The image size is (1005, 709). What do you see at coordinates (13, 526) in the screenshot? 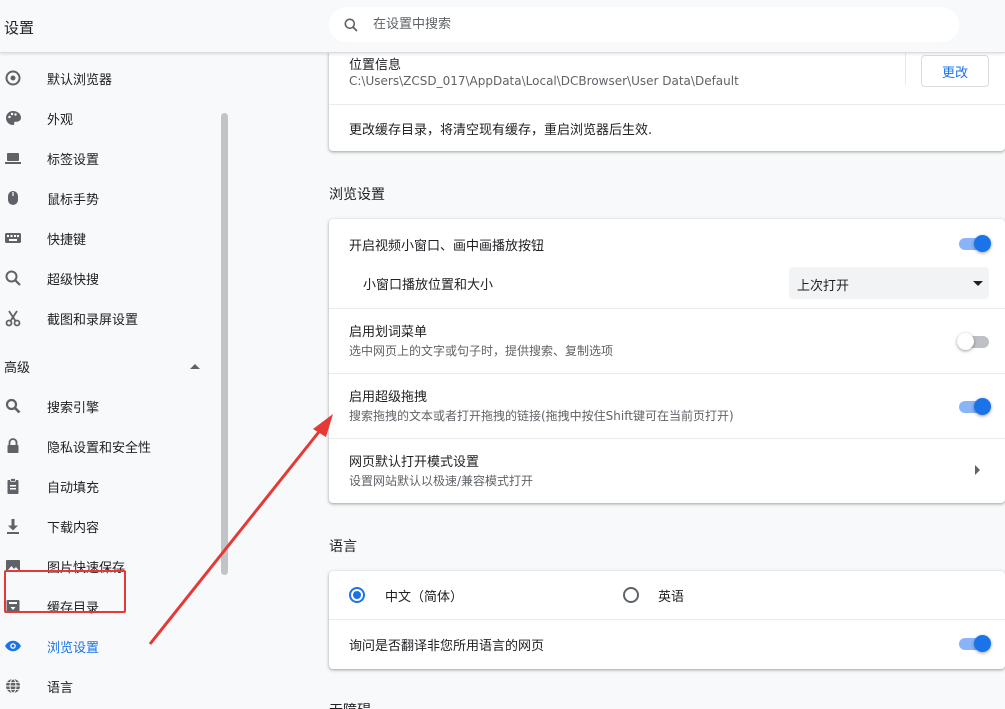
I see `download-icon` at bounding box center [13, 526].